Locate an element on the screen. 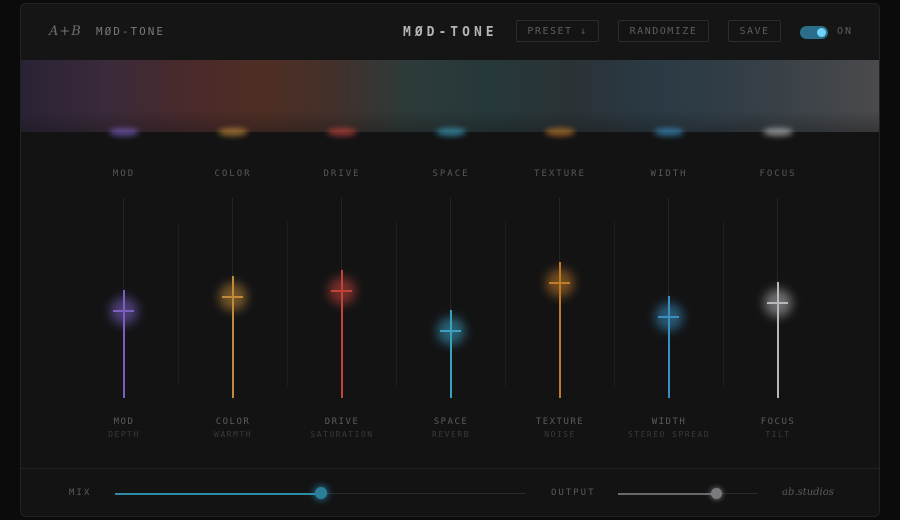 This screenshot has height=520, width=900. output-slider-knob is located at coordinates (716, 493).